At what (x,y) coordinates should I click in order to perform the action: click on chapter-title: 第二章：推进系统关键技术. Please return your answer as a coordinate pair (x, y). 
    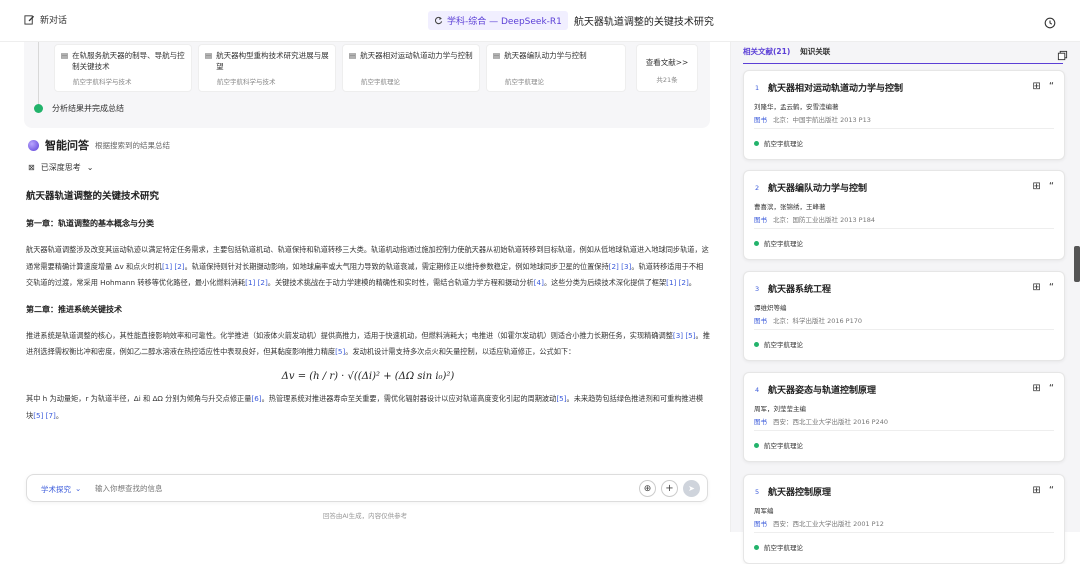
    Looking at the image, I should click on (74, 309).